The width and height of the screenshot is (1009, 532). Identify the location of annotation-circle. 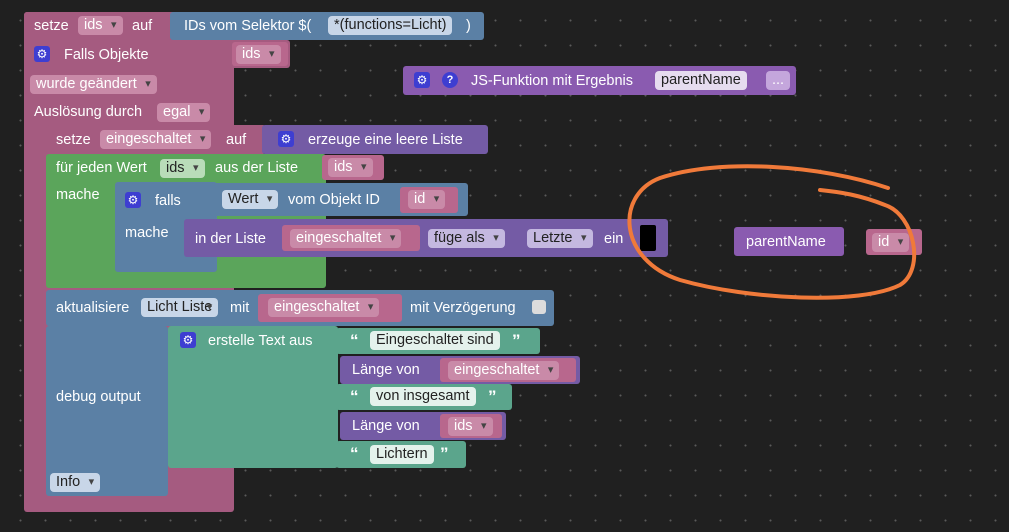
(772, 232).